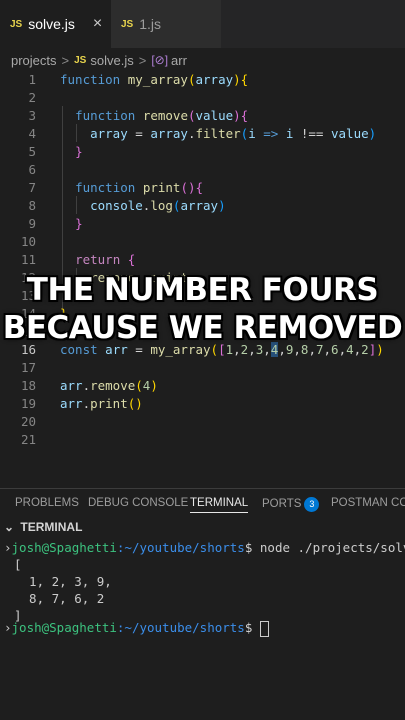  I want to click on editor-tab-bar: JS solve.js × JS 1.js, so click(202, 24).